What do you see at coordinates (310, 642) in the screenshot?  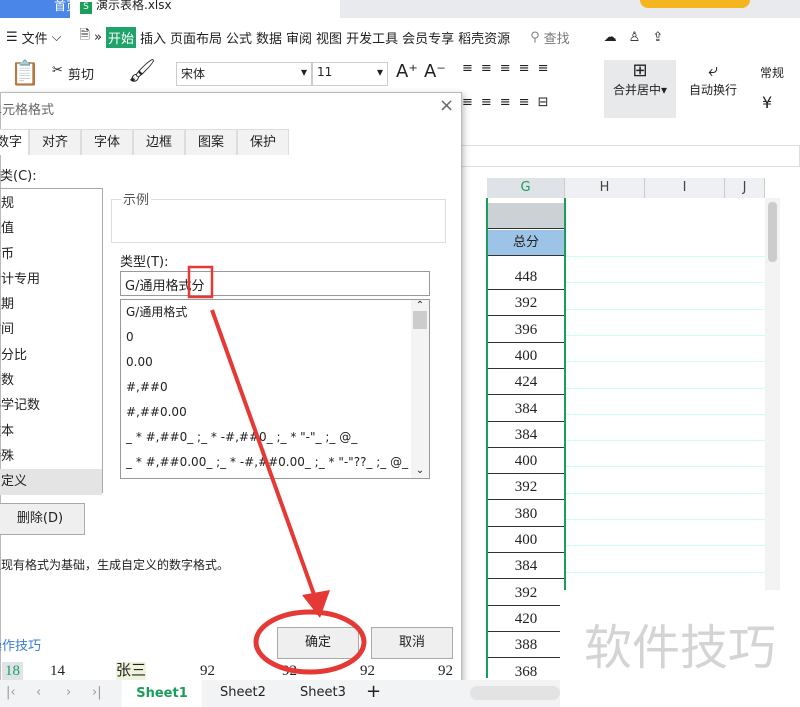 I see `annotation-circle` at bounding box center [310, 642].